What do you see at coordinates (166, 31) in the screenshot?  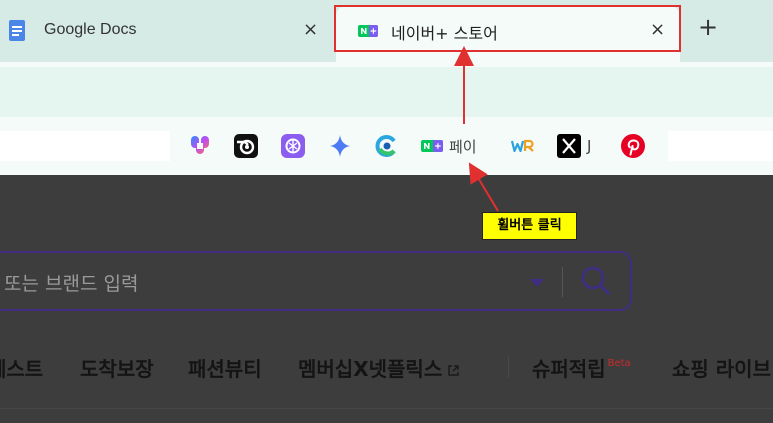 I see `tab-google-docs: Google Docs` at bounding box center [166, 31].